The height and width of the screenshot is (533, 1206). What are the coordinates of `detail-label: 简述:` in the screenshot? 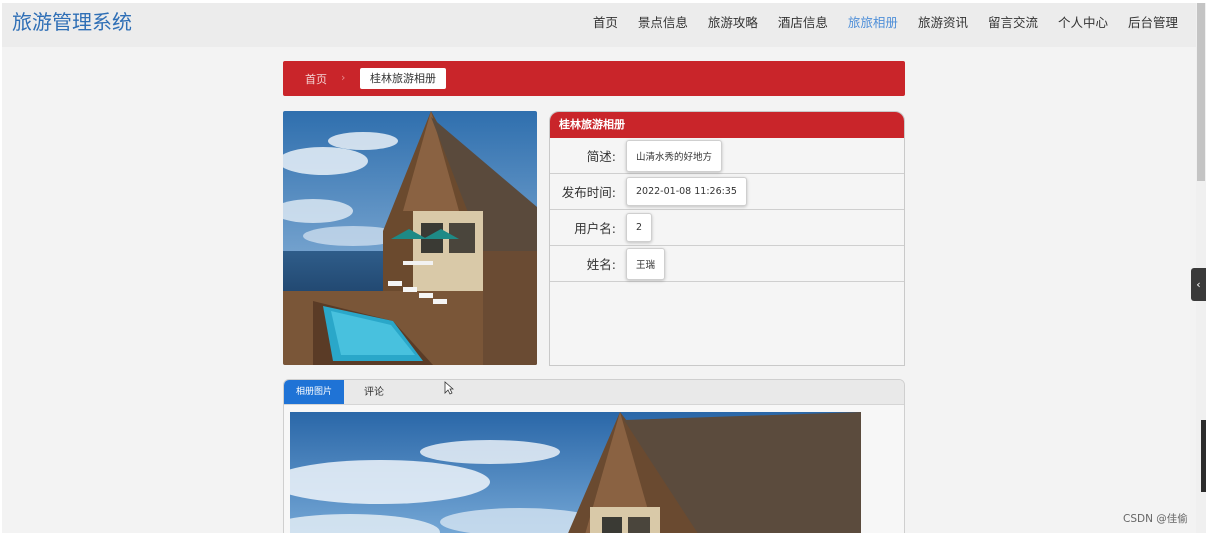 It's located at (601, 156).